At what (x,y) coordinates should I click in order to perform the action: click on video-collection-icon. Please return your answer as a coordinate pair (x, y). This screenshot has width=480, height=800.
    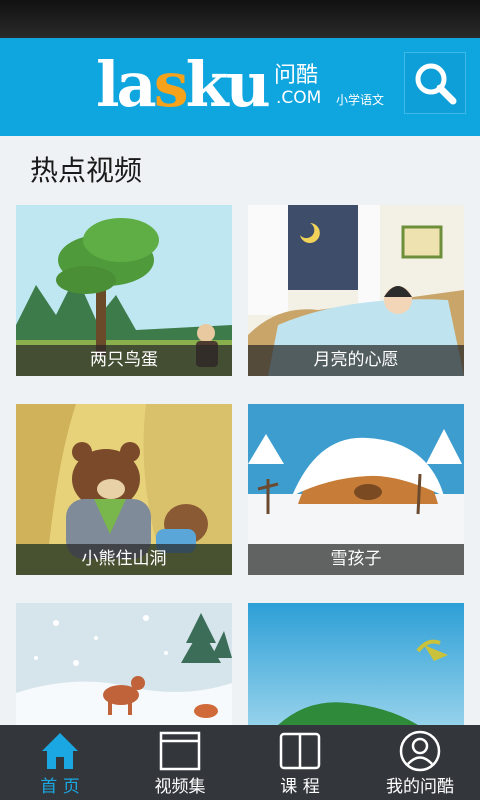
    Looking at the image, I should click on (180, 751).